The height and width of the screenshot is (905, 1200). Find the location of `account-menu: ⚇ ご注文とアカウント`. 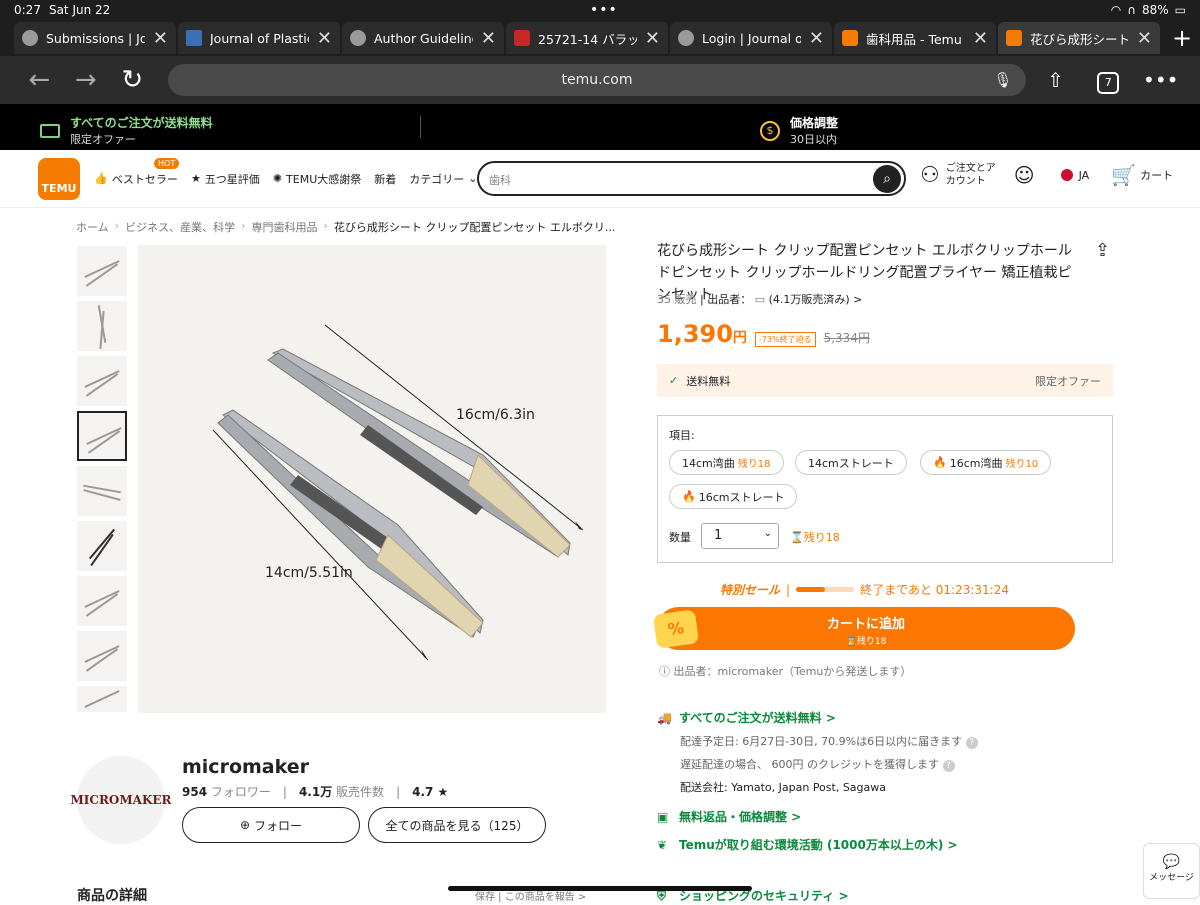

account-menu: ⚇ ご注文とアカウント is located at coordinates (961, 175).